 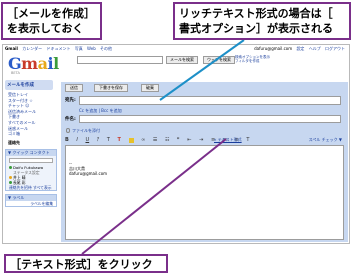 I want to click on font-icon: ｱ, so click(x=98, y=140).